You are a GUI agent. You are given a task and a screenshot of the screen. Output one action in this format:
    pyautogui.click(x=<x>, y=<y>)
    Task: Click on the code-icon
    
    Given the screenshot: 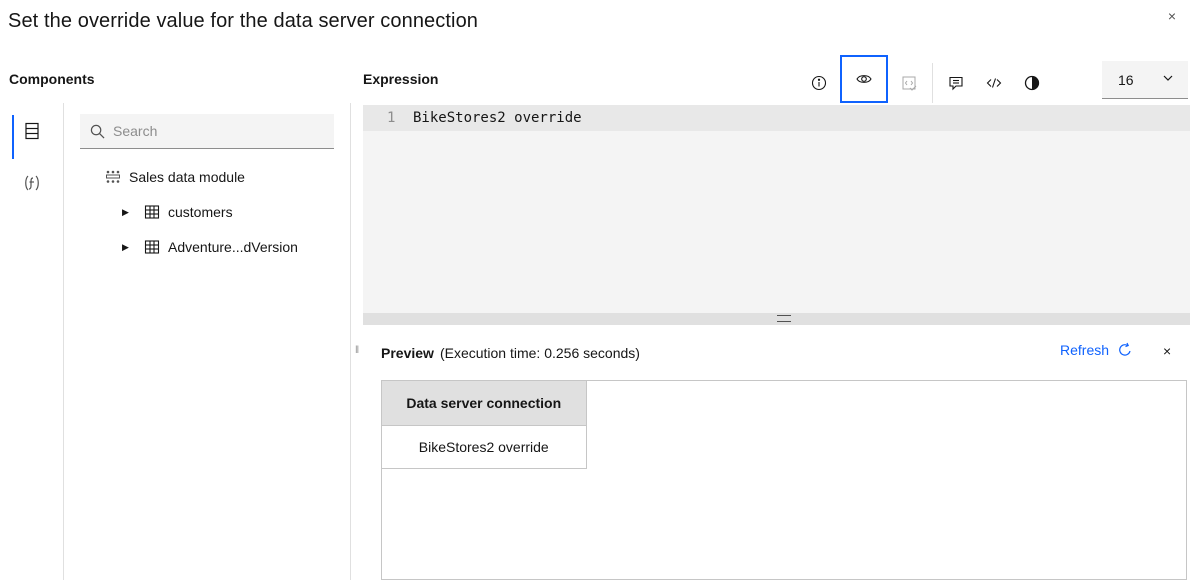 What is the action you would take?
    pyautogui.click(x=994, y=83)
    